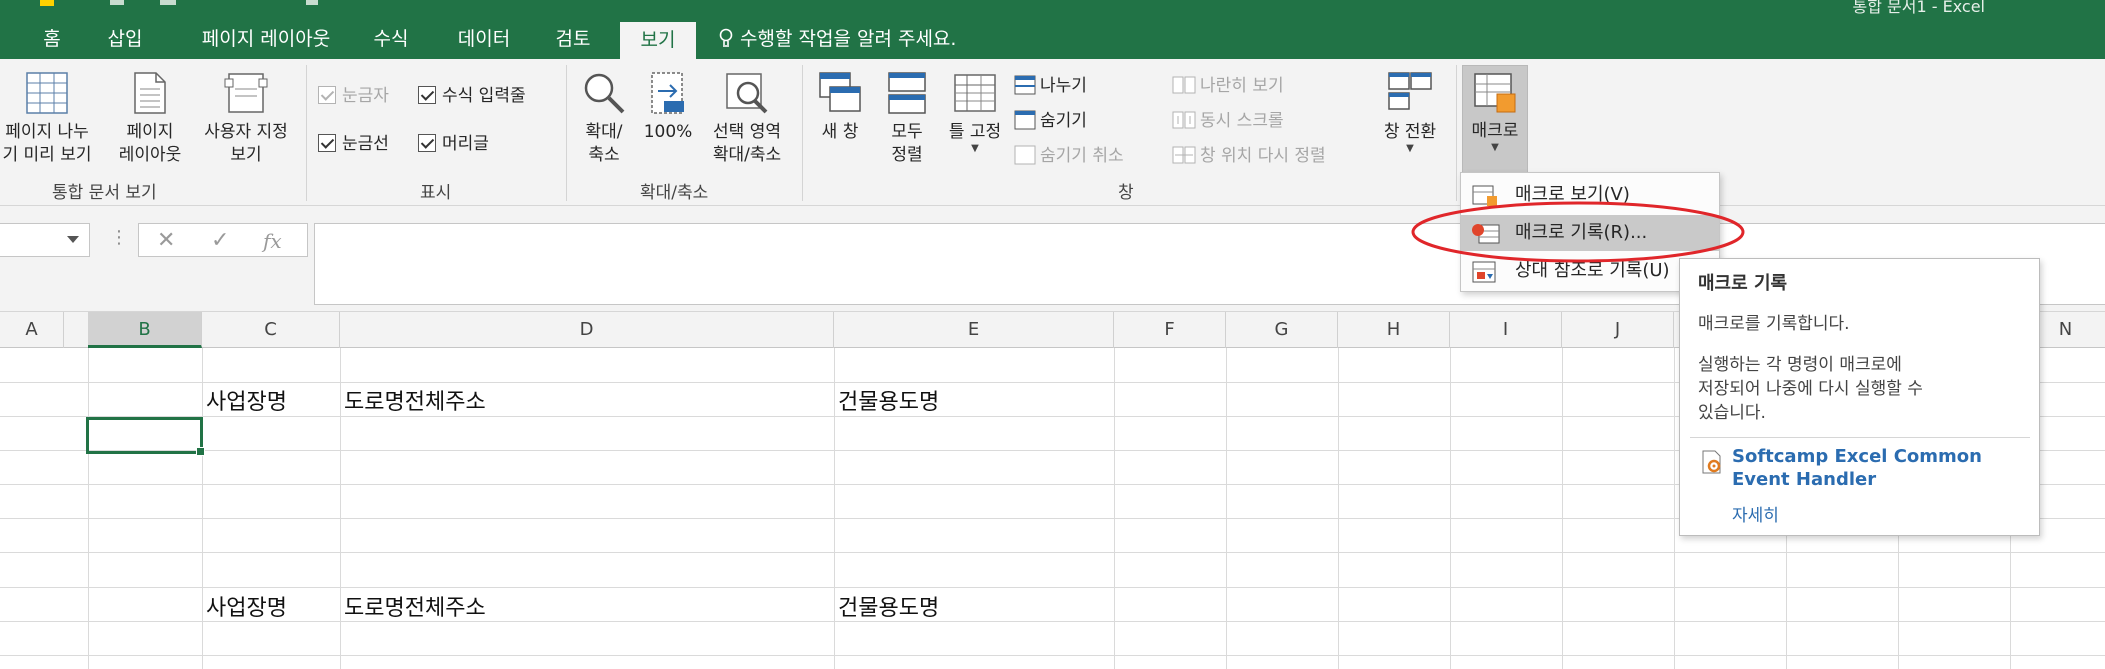 Image resolution: width=2105 pixels, height=669 pixels. What do you see at coordinates (1495, 131) in the screenshot?
I see `macros-label: 매크로` at bounding box center [1495, 131].